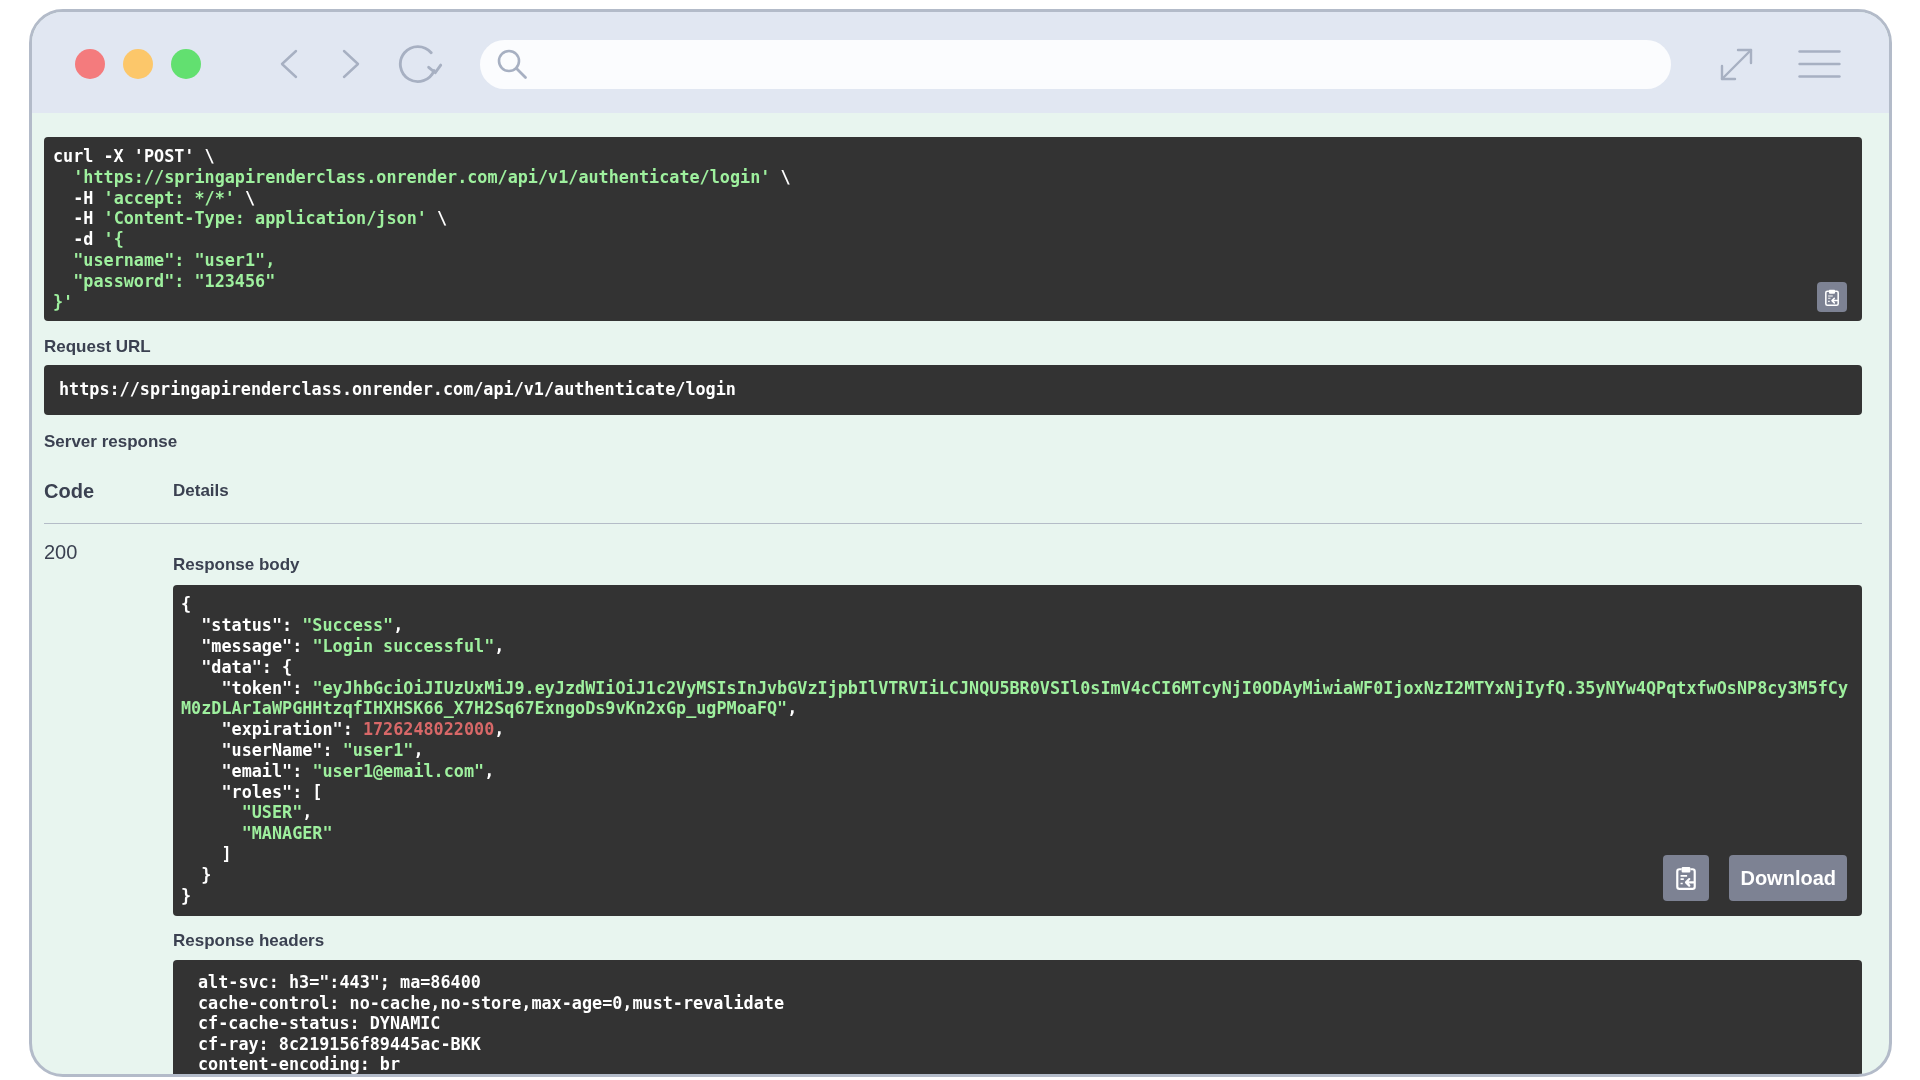 Image resolution: width=1920 pixels, height=1080 pixels. Describe the element at coordinates (1788, 878) in the screenshot. I see `download-button: Download` at that location.